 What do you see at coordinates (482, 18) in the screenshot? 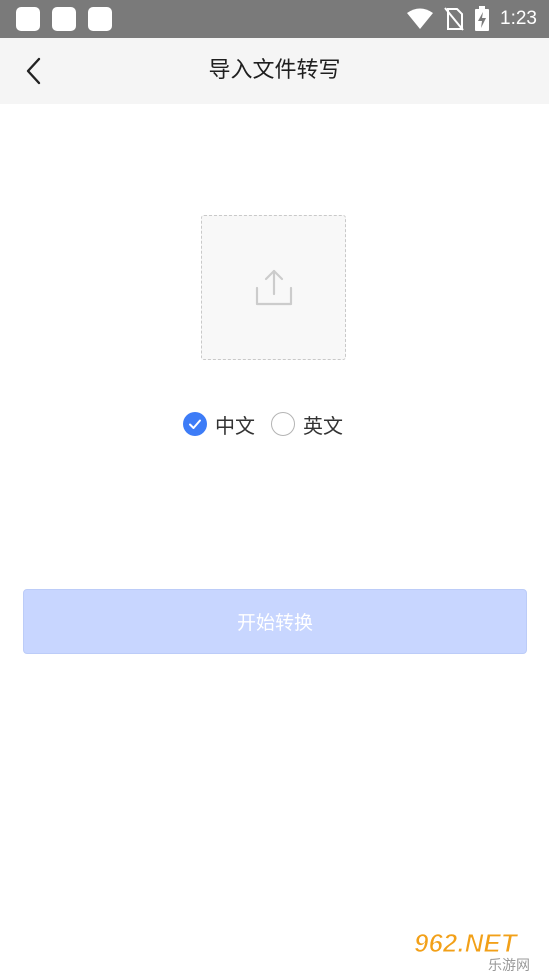
I see `battery-charging-icon` at bounding box center [482, 18].